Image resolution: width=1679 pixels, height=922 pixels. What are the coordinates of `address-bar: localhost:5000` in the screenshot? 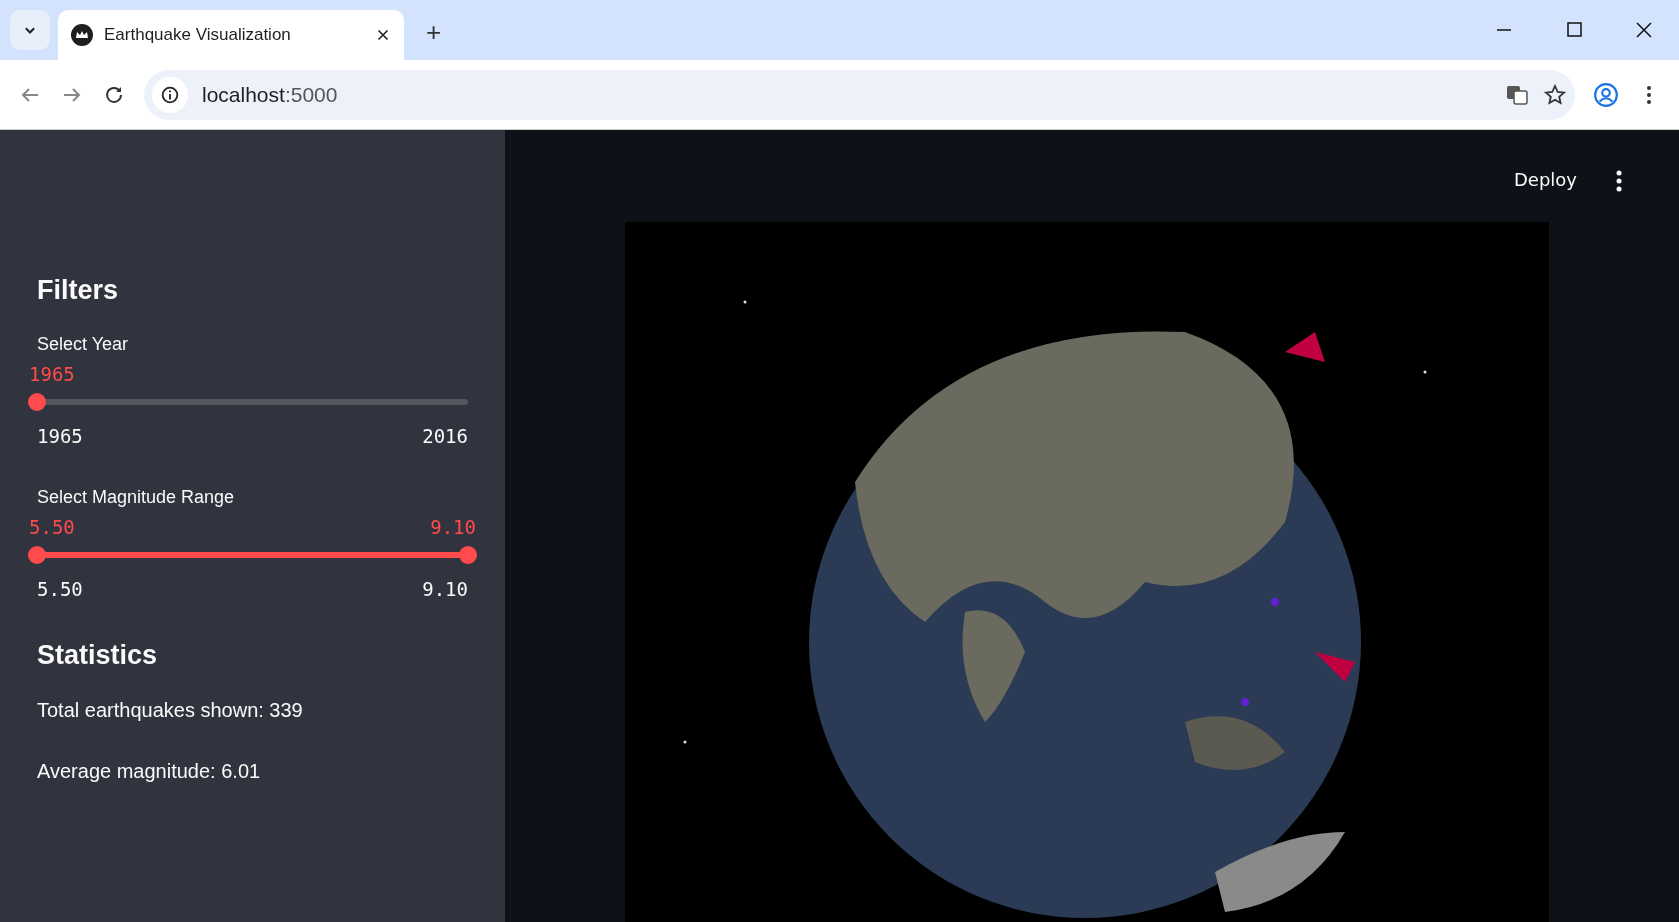 It's located at (859, 94).